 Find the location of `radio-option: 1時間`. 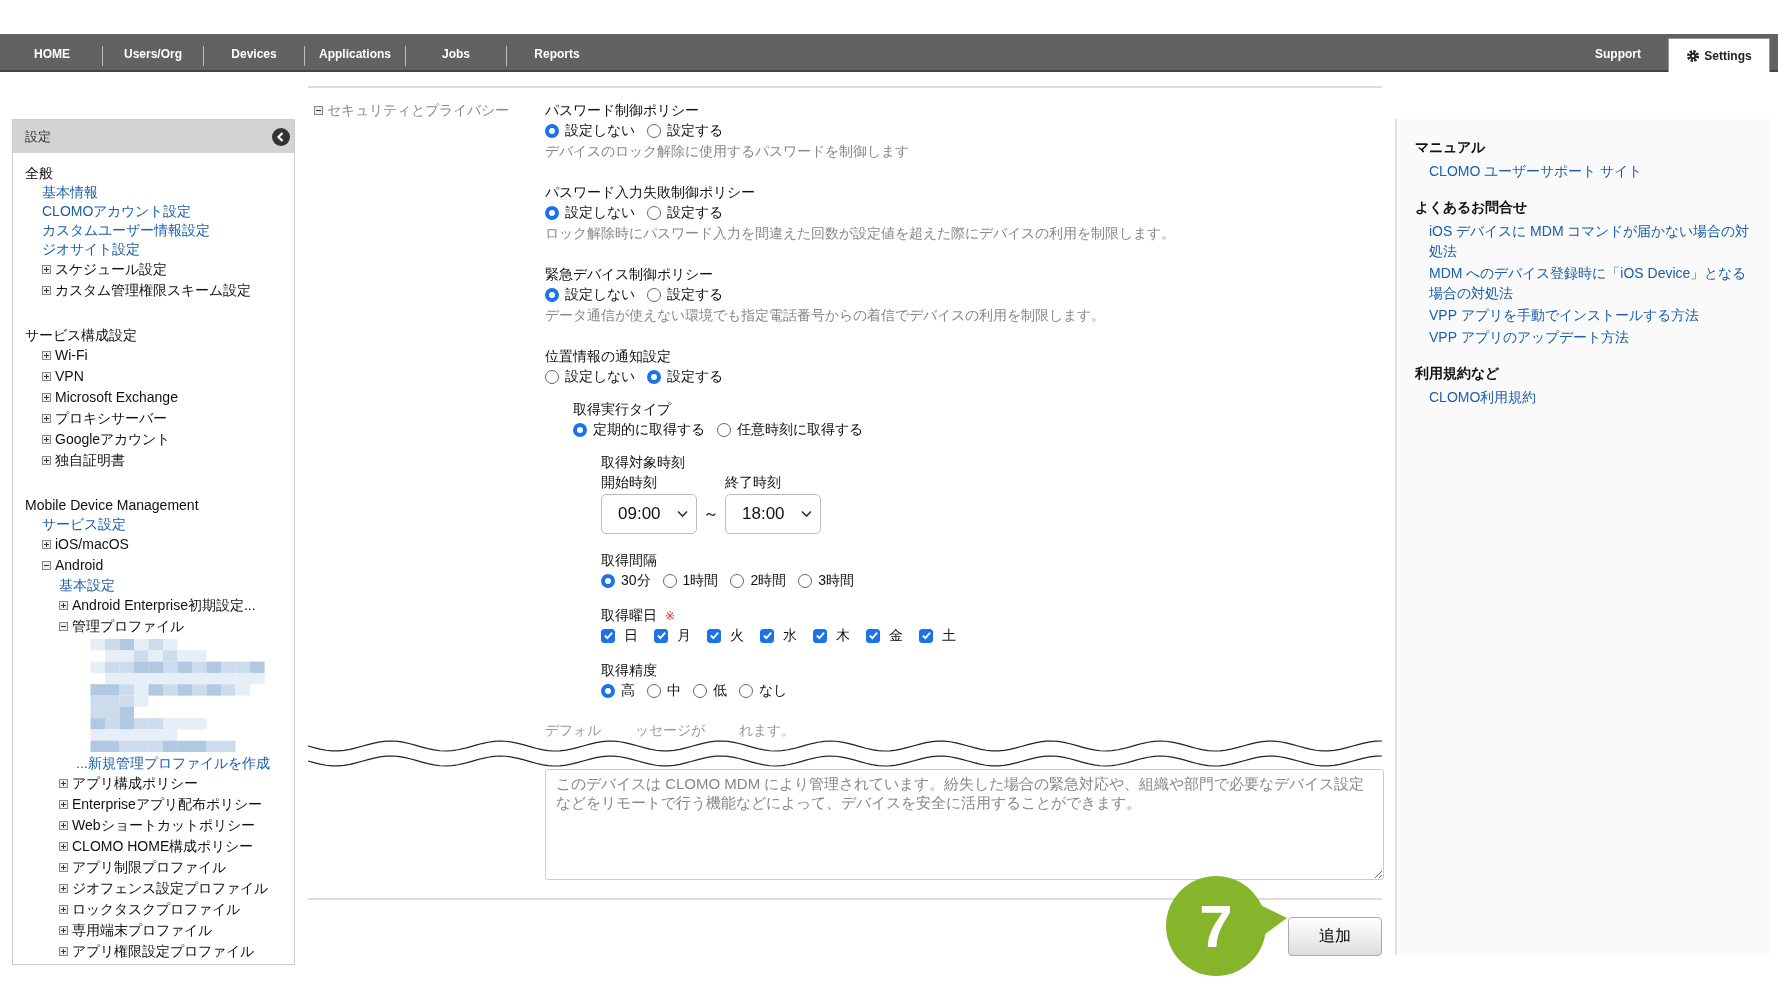

radio-option: 1時間 is located at coordinates (690, 580).